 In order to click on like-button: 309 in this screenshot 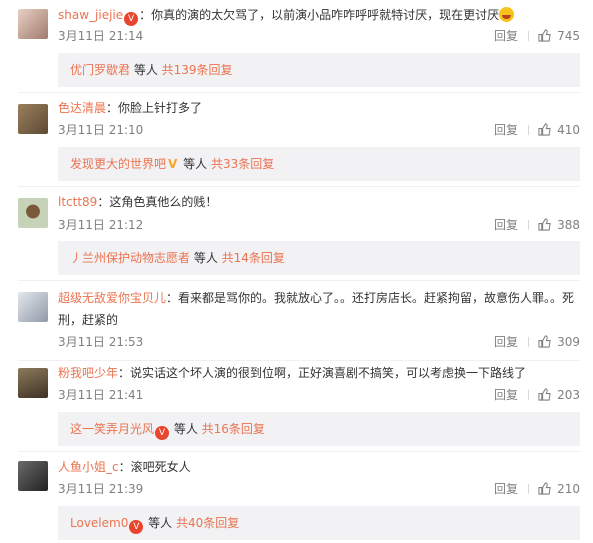, I will do `click(559, 342)`.